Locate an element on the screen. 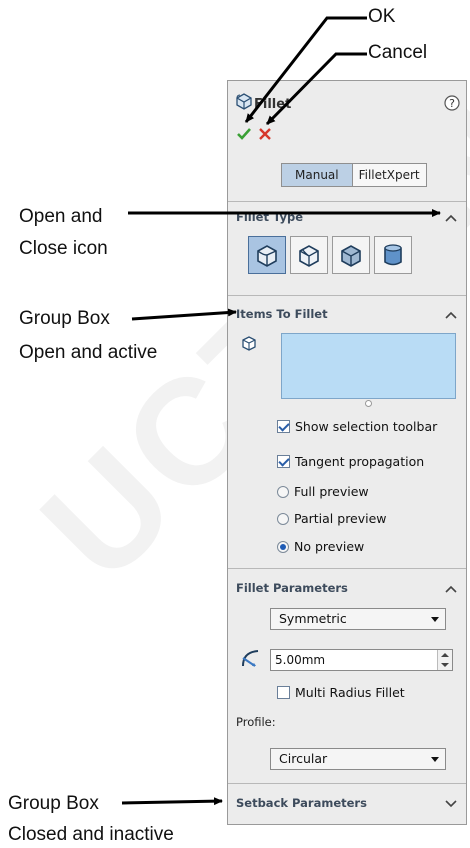  setback-parameters-title: Setback Parameters is located at coordinates (301, 803).